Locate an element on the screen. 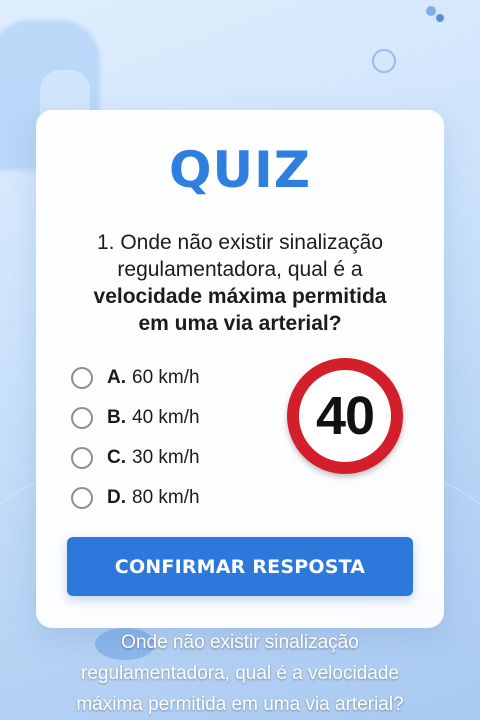  option-label: 30 km/h is located at coordinates (166, 457).